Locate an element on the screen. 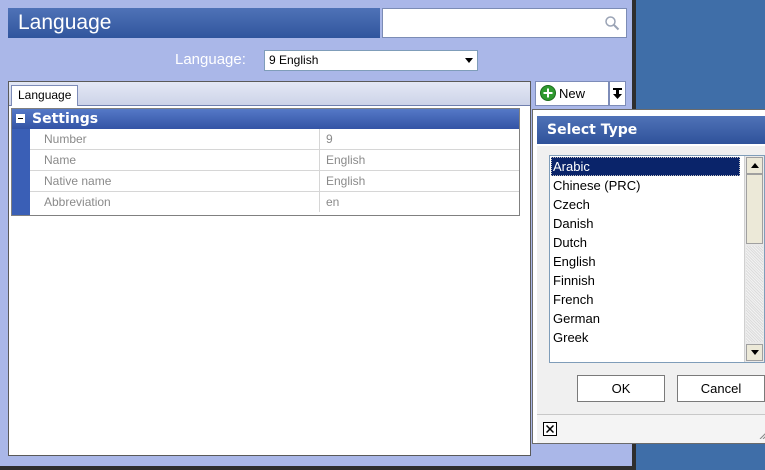  language-select: 9 English is located at coordinates (371, 60).